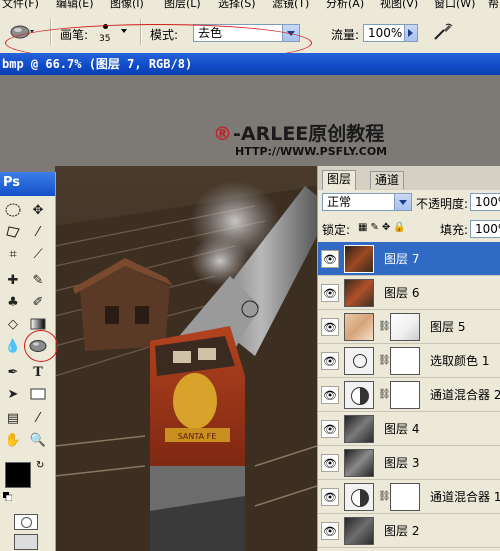  I want to click on opacity-label: 不透明度:, so click(442, 204).